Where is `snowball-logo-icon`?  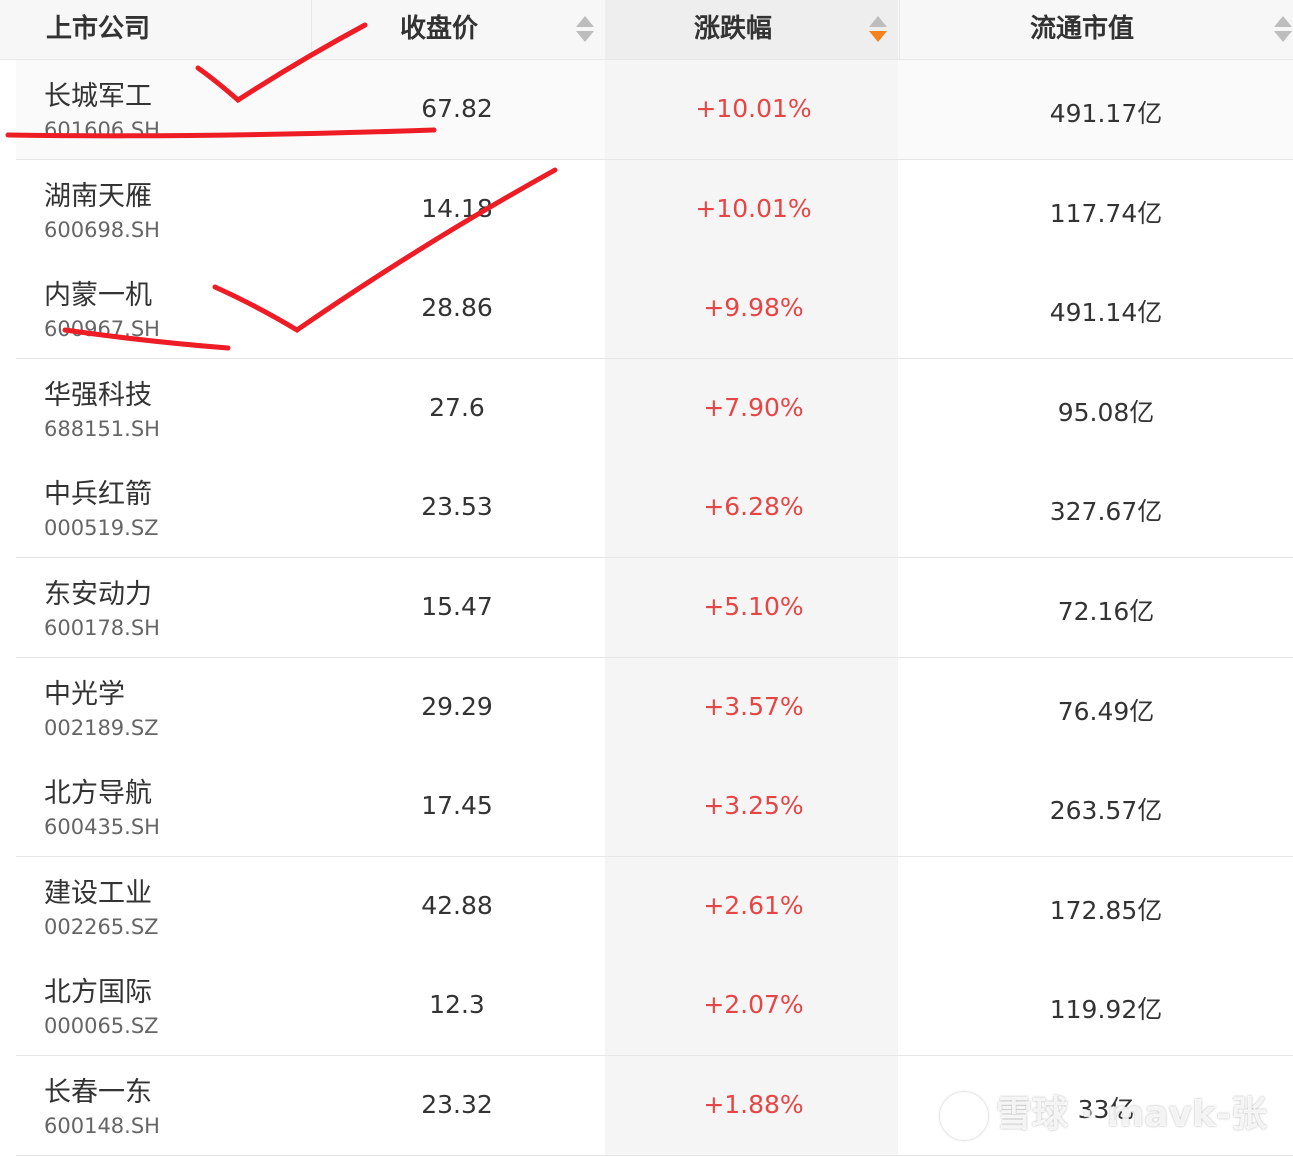
snowball-logo-icon is located at coordinates (964, 1116).